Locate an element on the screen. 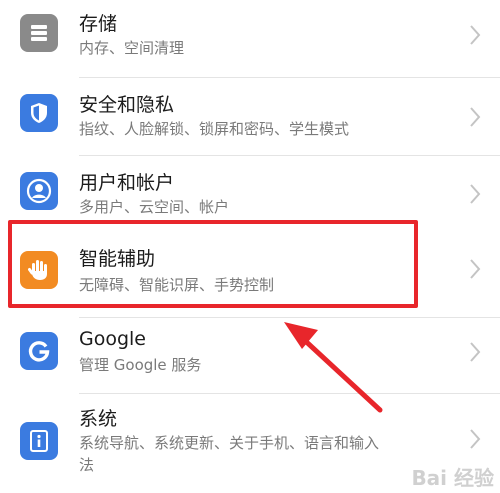  watermark: Bai 经验 is located at coordinates (452, 478).